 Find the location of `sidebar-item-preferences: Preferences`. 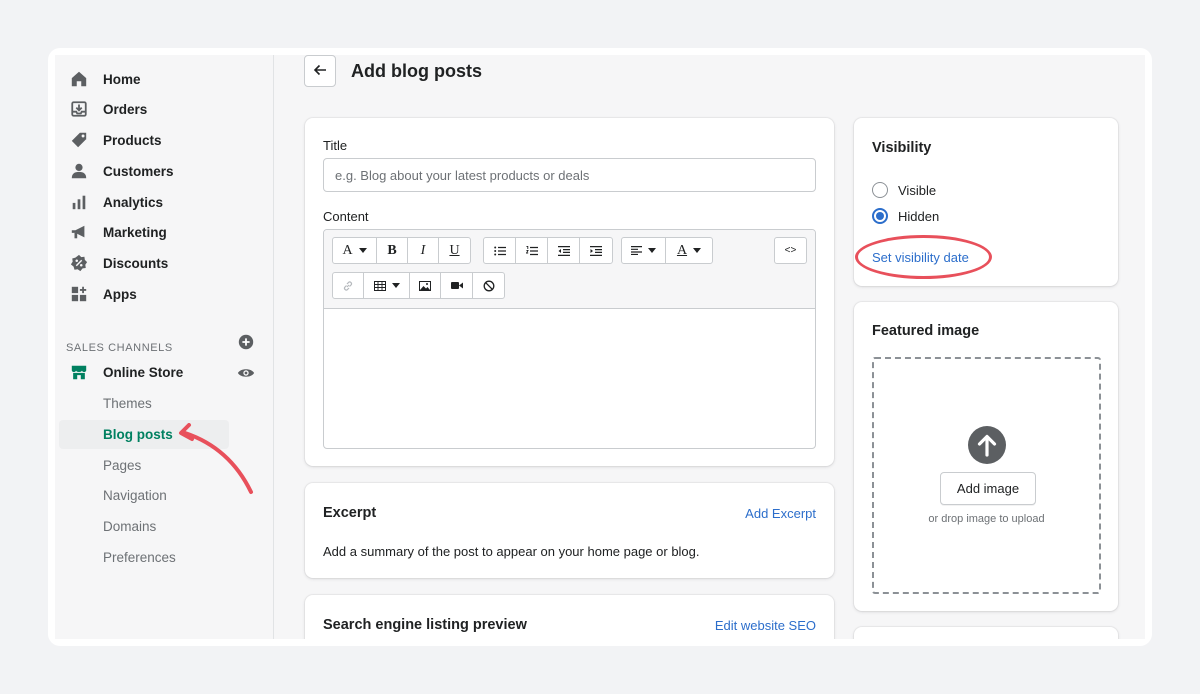

sidebar-item-preferences: Preferences is located at coordinates (144, 557).